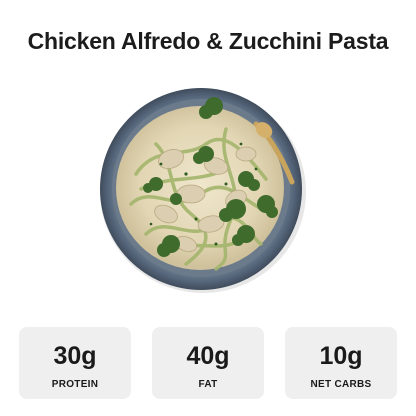 Image resolution: width=416 pixels, height=416 pixels. What do you see at coordinates (75, 384) in the screenshot?
I see `protein-label: PROTEIN` at bounding box center [75, 384].